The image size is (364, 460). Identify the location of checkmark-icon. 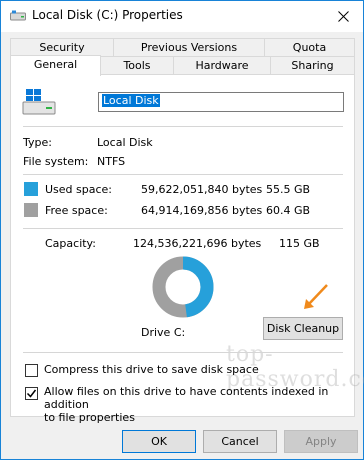
(31, 393).